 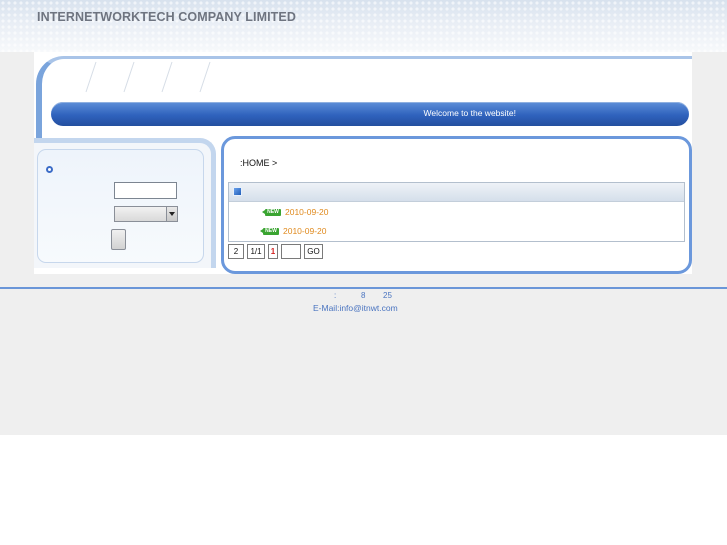 I want to click on header-pattern, so click(x=363, y=26).